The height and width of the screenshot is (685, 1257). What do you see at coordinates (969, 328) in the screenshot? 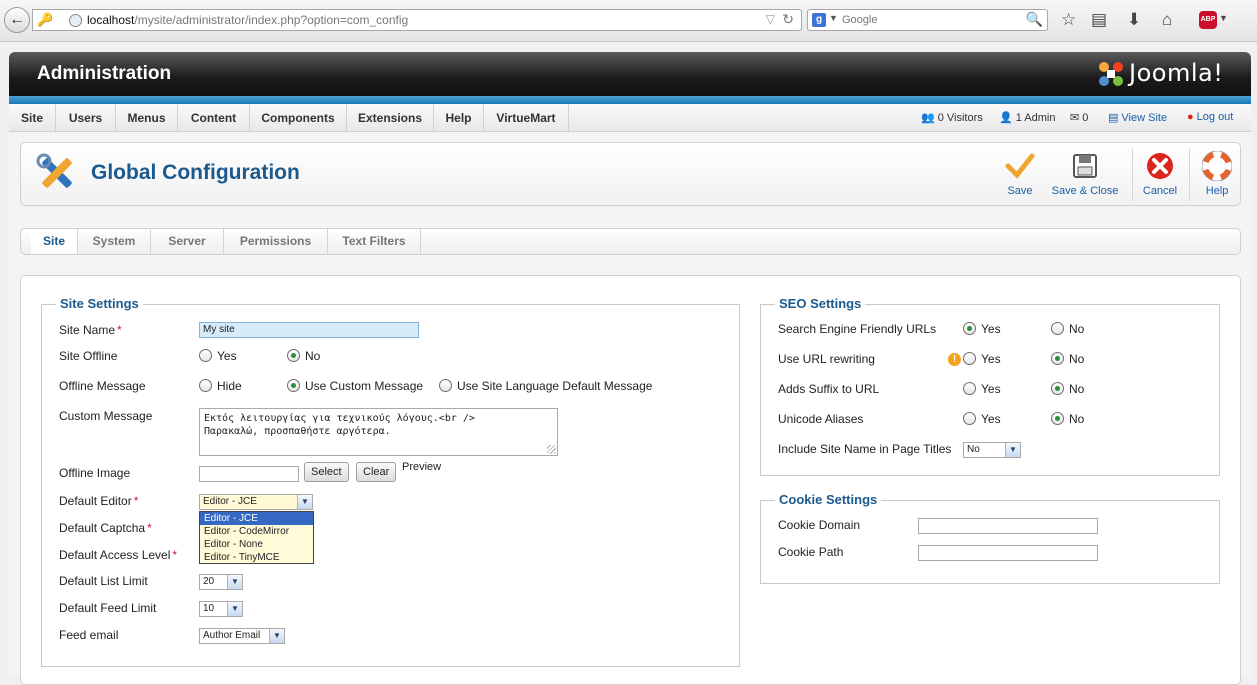
I see `sef-yes-radio` at bounding box center [969, 328].